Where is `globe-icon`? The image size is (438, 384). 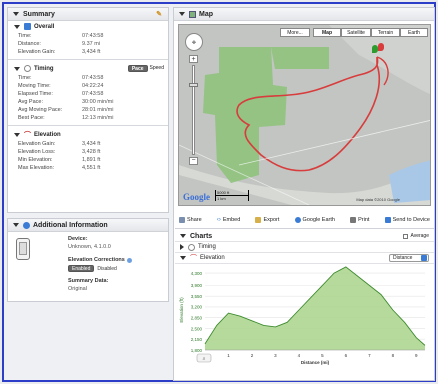 globe-icon is located at coordinates (297, 219).